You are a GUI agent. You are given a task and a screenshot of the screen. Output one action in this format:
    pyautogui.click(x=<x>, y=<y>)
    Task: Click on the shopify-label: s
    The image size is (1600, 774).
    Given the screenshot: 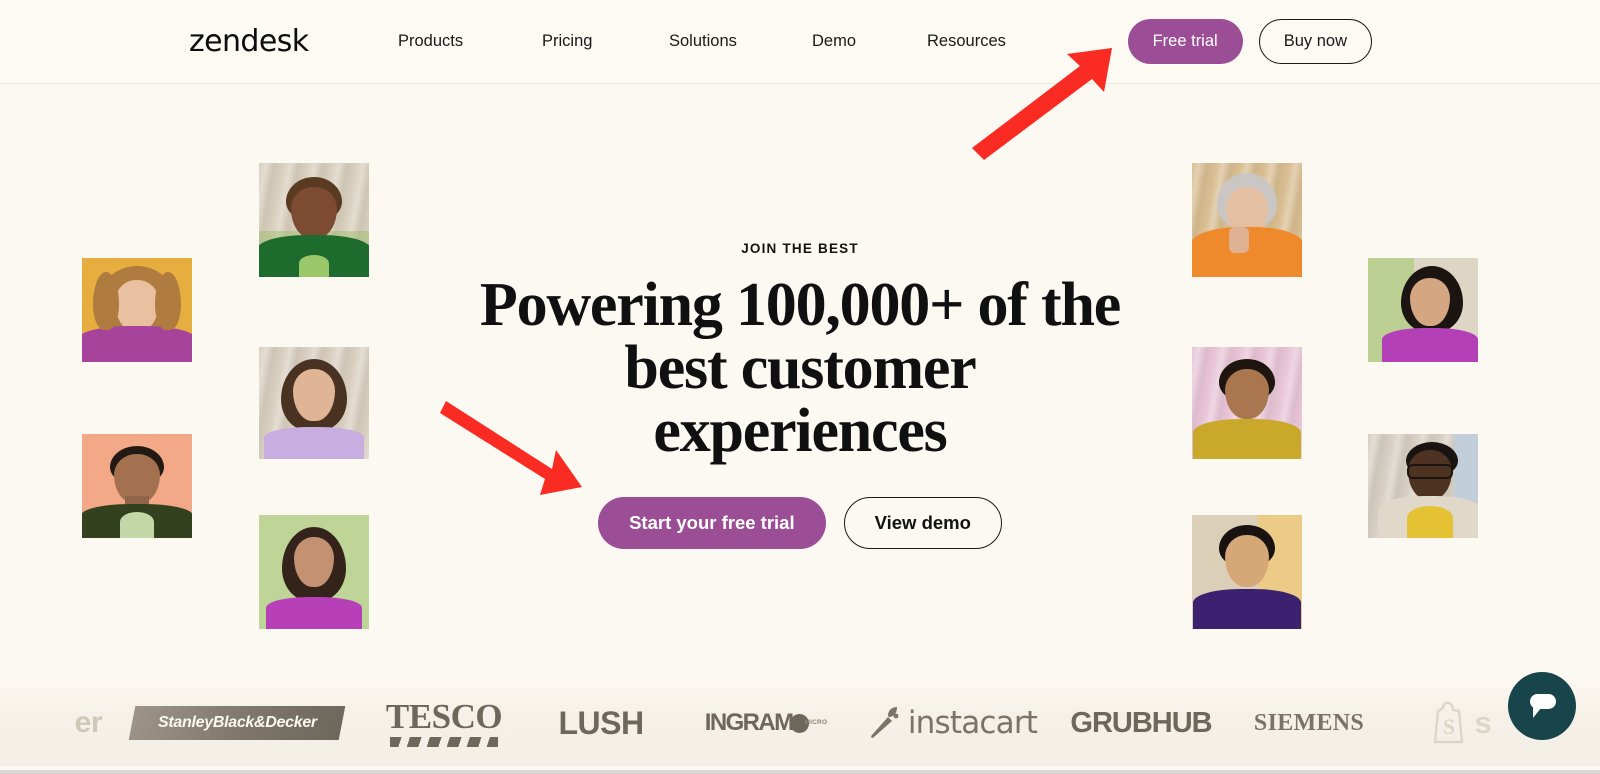 What is the action you would take?
    pyautogui.click(x=1483, y=722)
    